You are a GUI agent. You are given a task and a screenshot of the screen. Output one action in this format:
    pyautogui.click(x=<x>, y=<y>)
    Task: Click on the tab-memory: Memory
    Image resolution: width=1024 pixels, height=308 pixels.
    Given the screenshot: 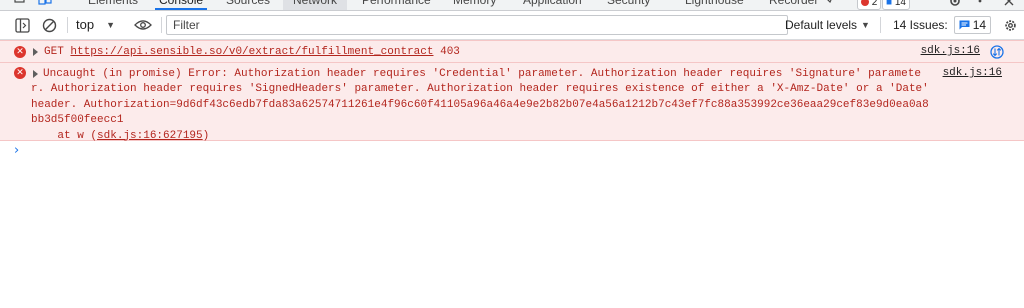 What is the action you would take?
    pyautogui.click(x=474, y=5)
    